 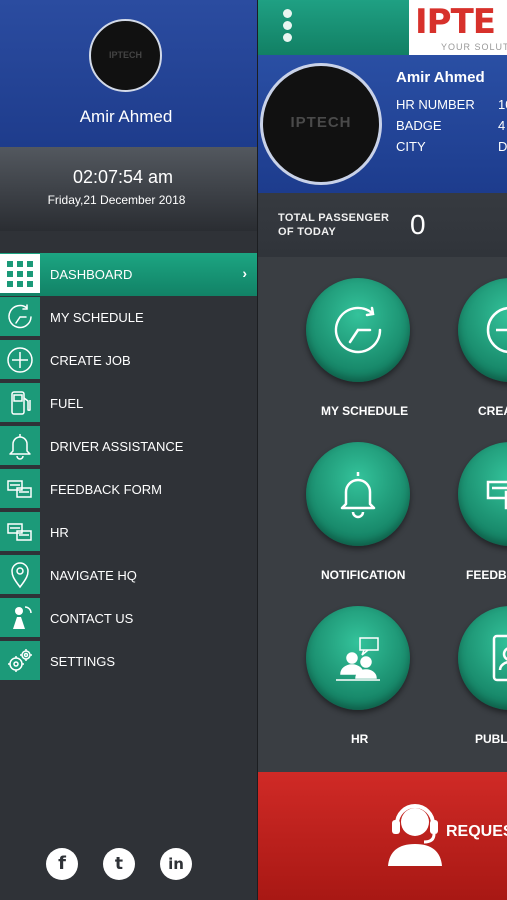 I want to click on menu-item-label: MY SCHEDULE, so click(x=97, y=317).